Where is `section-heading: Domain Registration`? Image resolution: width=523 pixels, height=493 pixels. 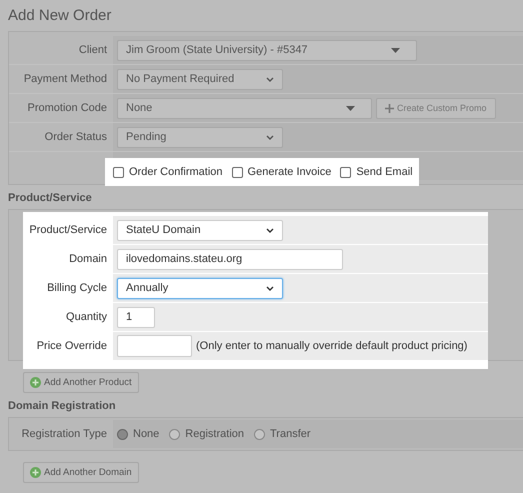 section-heading: Domain Registration is located at coordinates (62, 406).